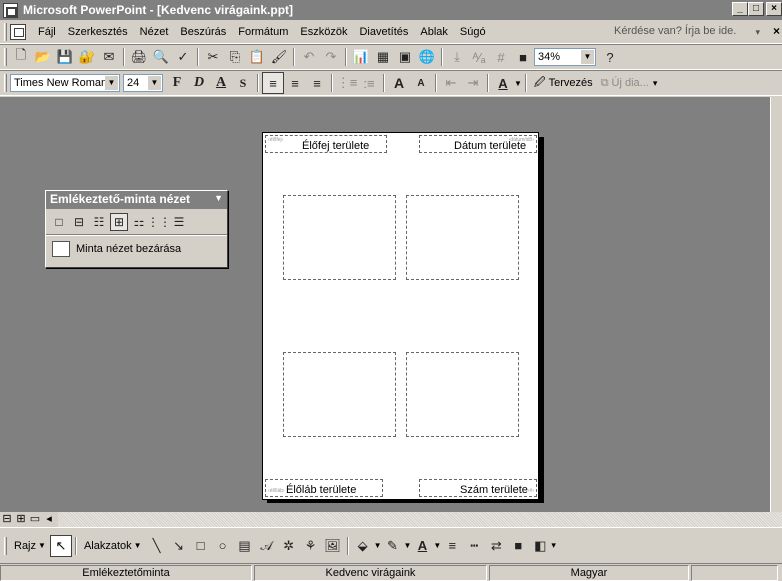 The width and height of the screenshot is (782, 581). What do you see at coordinates (35, 520) in the screenshot?
I see `slideshow-view-icon: ▭` at bounding box center [35, 520].